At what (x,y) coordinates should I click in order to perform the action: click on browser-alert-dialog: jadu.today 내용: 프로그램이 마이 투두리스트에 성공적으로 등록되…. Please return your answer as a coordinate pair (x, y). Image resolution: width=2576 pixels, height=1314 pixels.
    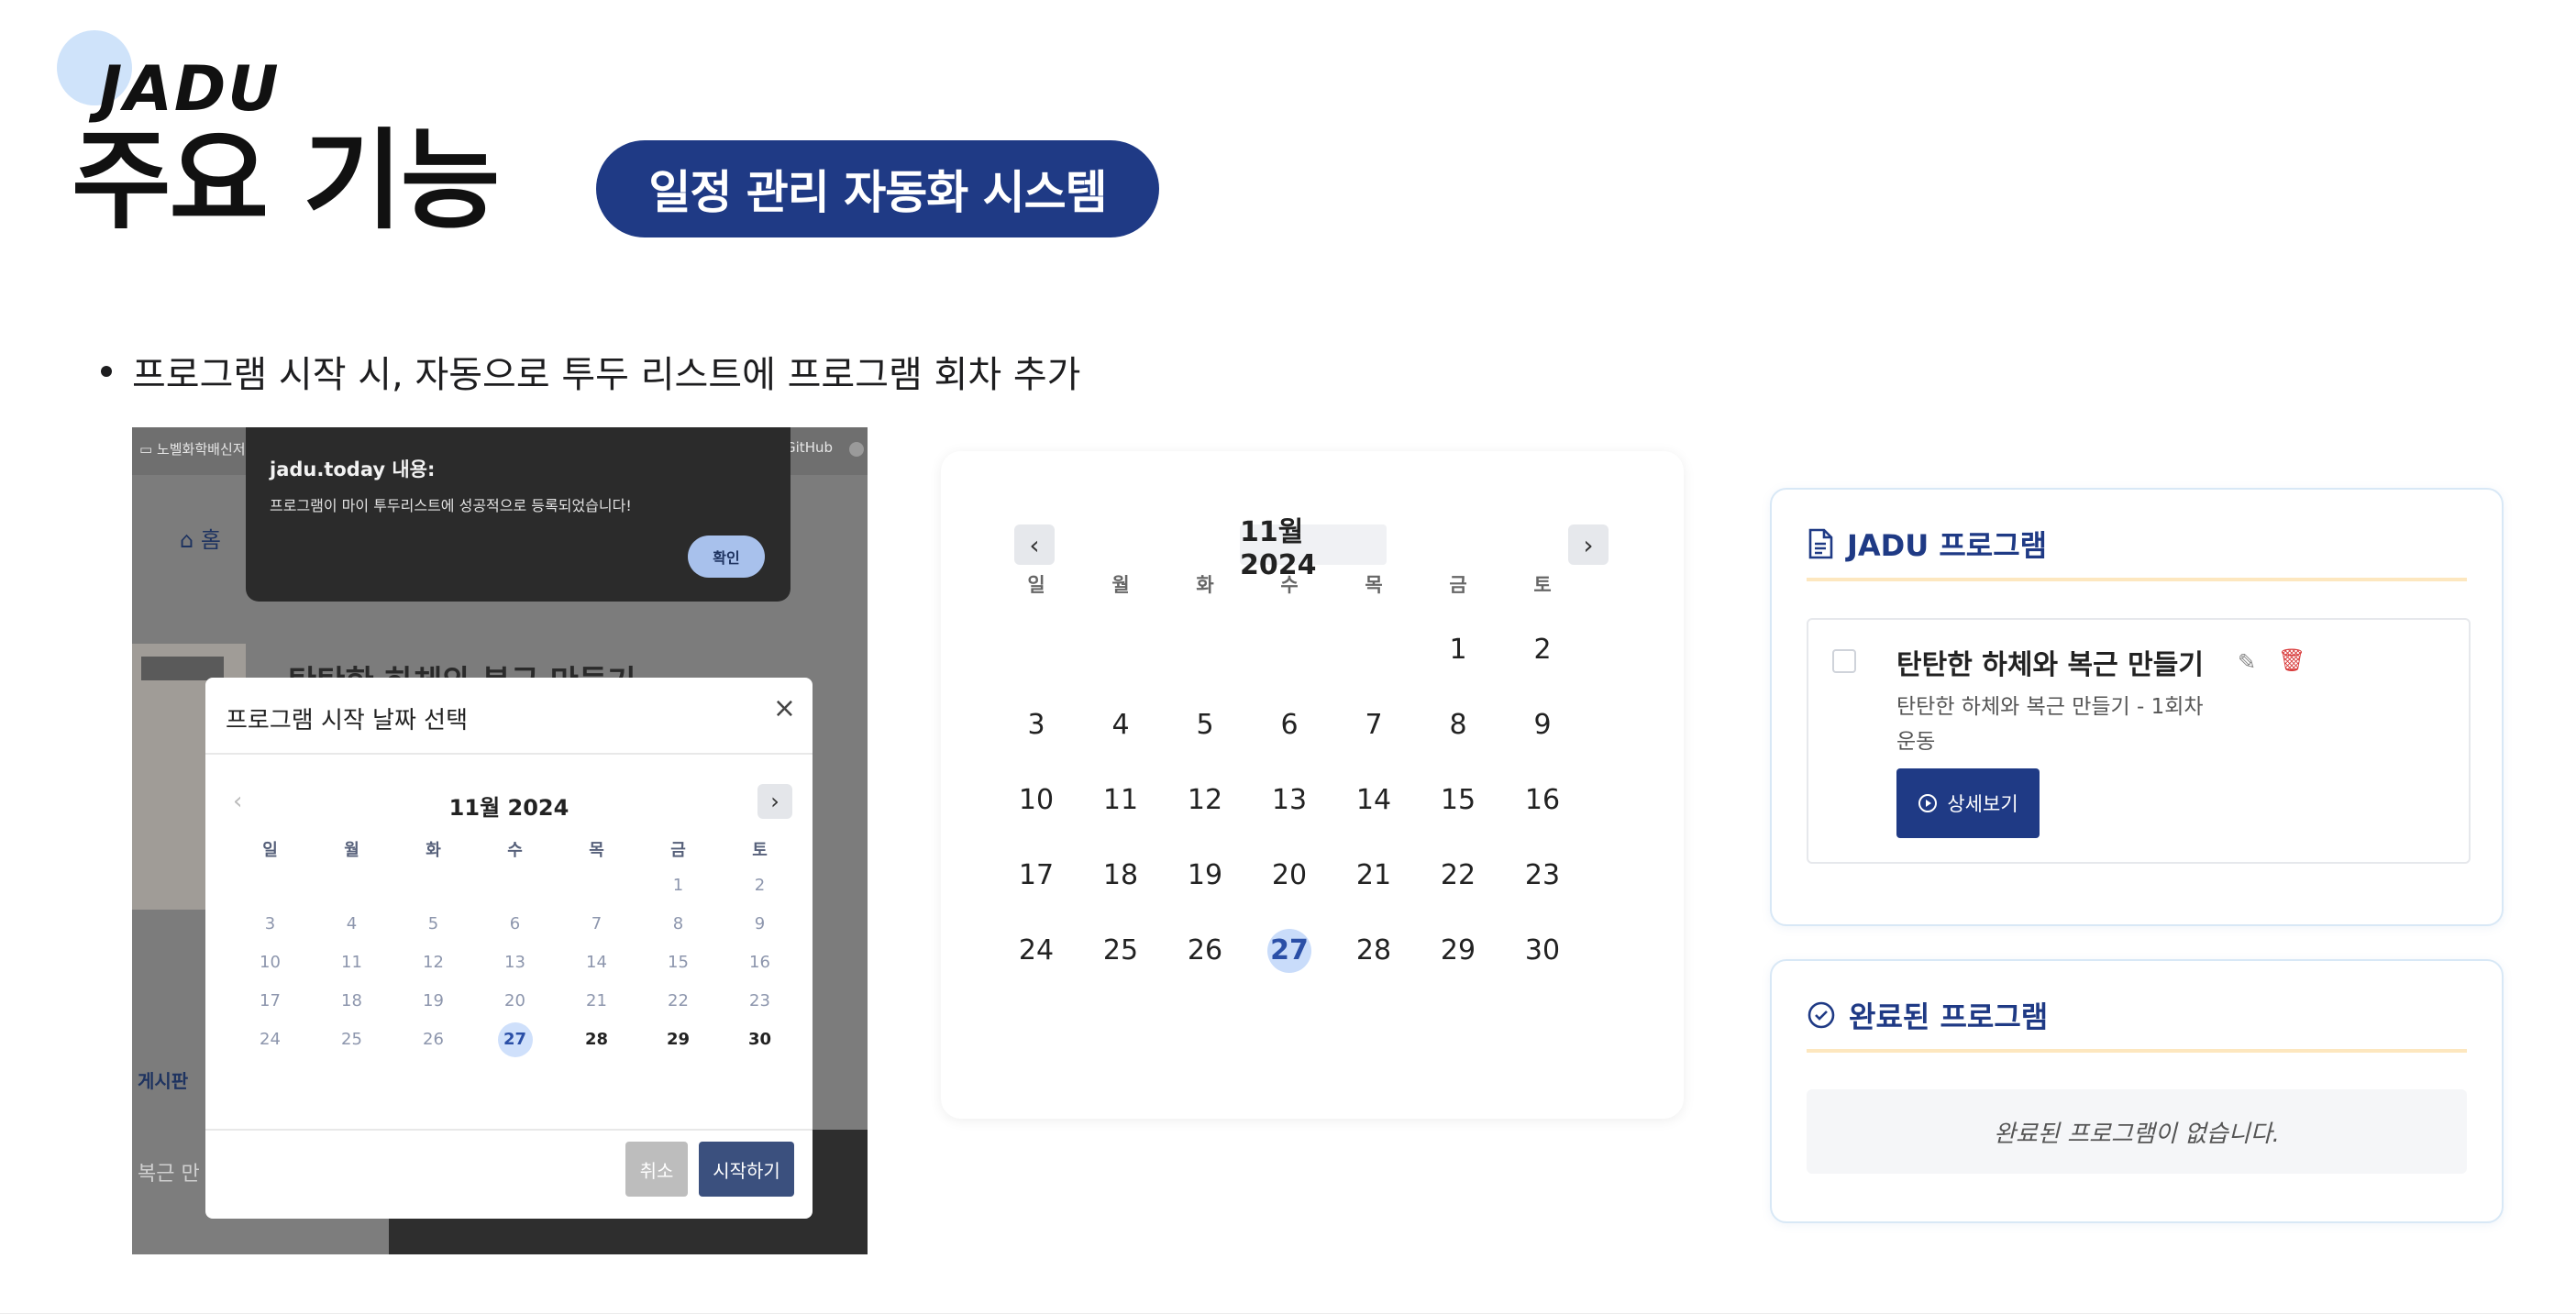
    Looking at the image, I should click on (518, 514).